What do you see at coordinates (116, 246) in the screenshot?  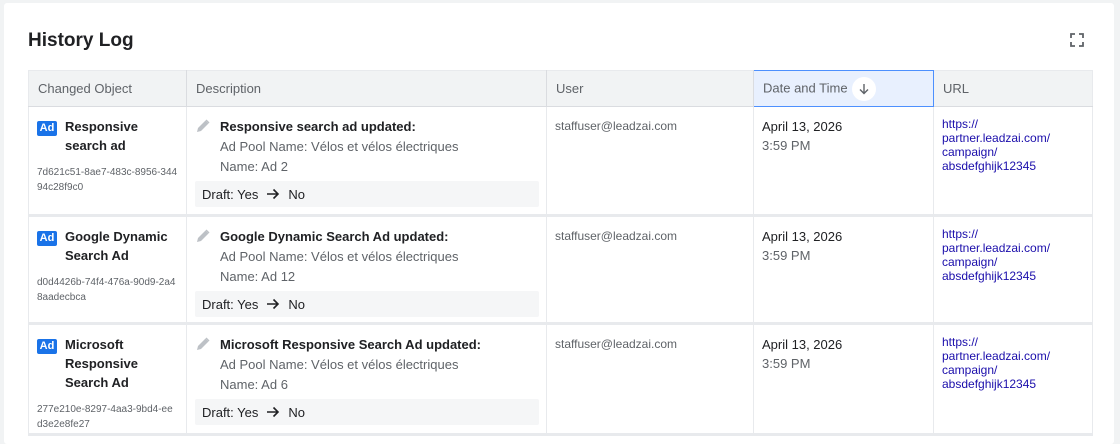 I see `object-name: Google Dynamic Search Ad` at bounding box center [116, 246].